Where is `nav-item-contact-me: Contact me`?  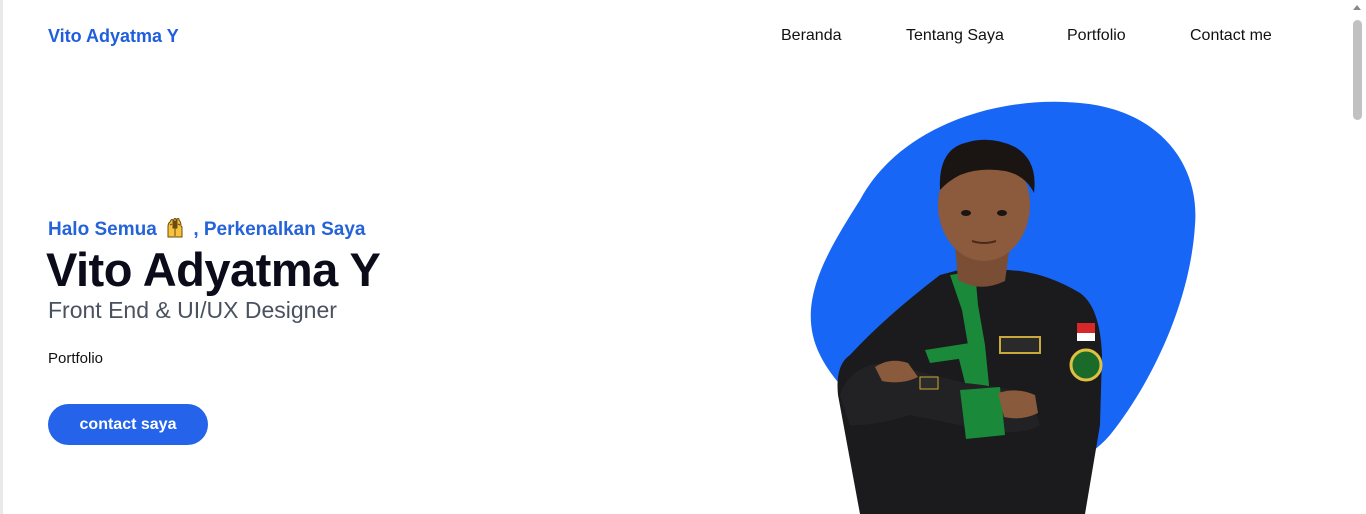 nav-item-contact-me: Contact me is located at coordinates (1231, 36).